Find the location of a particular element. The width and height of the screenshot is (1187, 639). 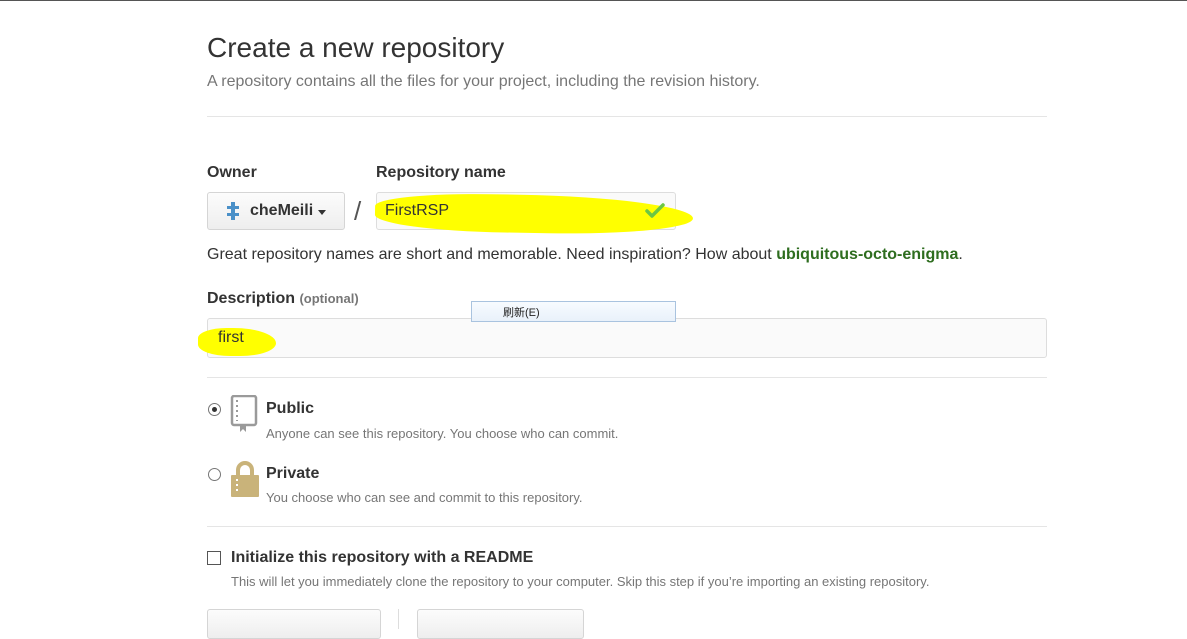

owner-name: cheMeili is located at coordinates (282, 210).